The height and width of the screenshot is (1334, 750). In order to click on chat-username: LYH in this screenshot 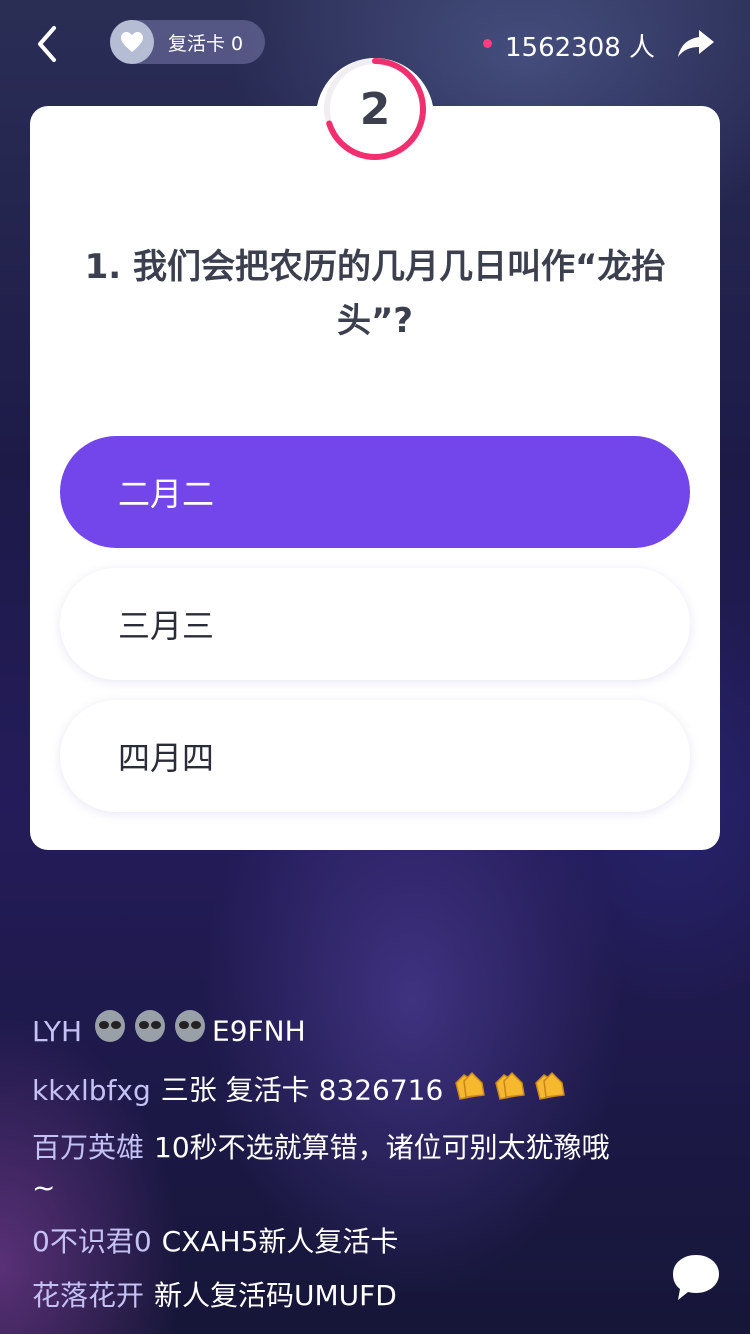, I will do `click(57, 1031)`.